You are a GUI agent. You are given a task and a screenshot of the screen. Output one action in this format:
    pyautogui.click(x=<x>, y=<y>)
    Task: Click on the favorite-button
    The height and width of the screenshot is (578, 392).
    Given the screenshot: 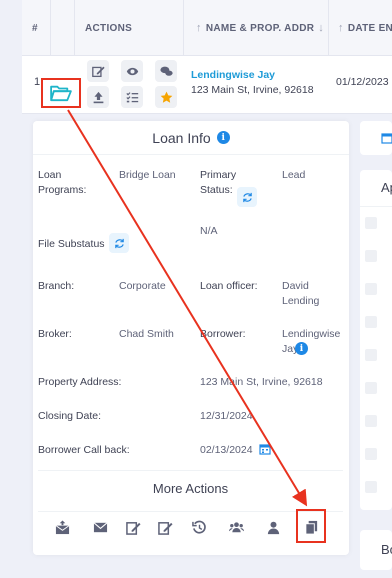 What is the action you would take?
    pyautogui.click(x=166, y=97)
    